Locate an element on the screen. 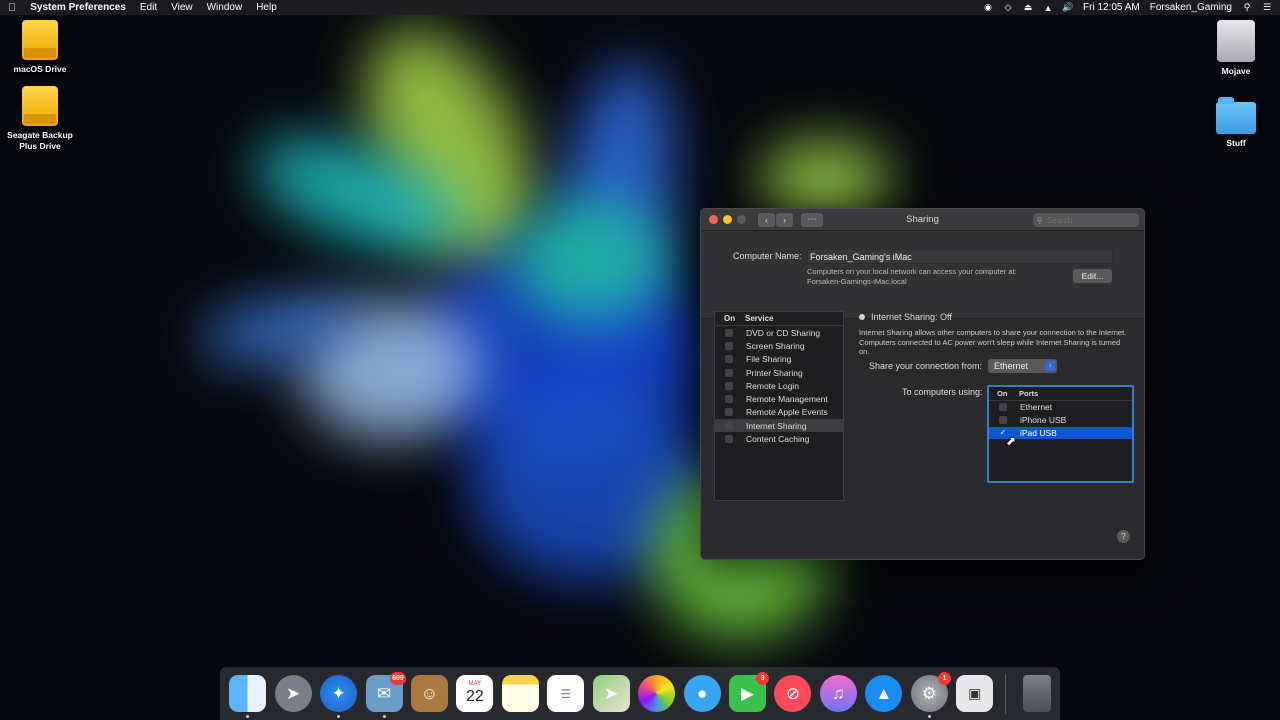 This screenshot has width=1280, height=720. hard-drive-icon is located at coordinates (1236, 41).